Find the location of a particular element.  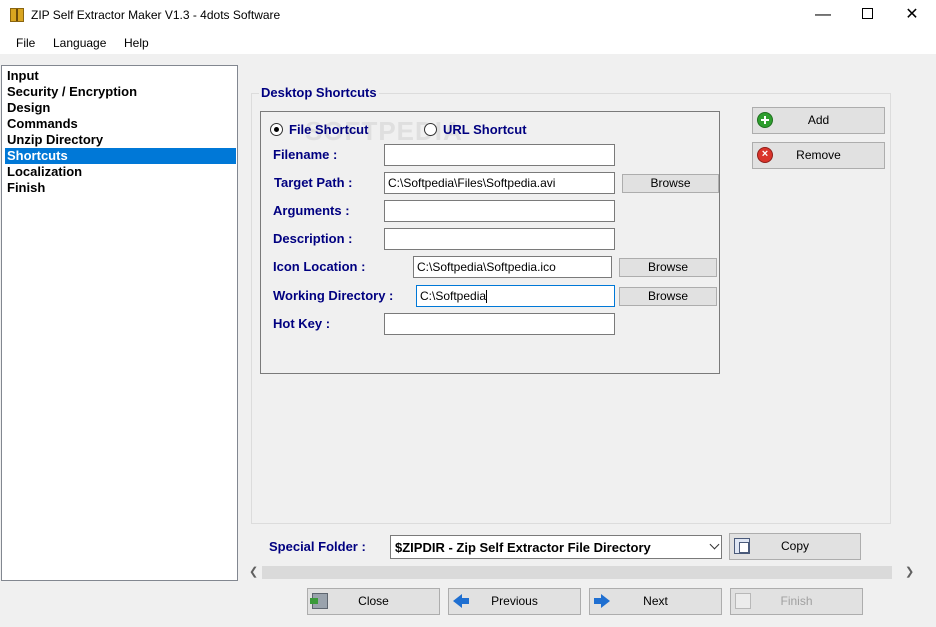

close-window-button: ✕ is located at coordinates (912, 15).